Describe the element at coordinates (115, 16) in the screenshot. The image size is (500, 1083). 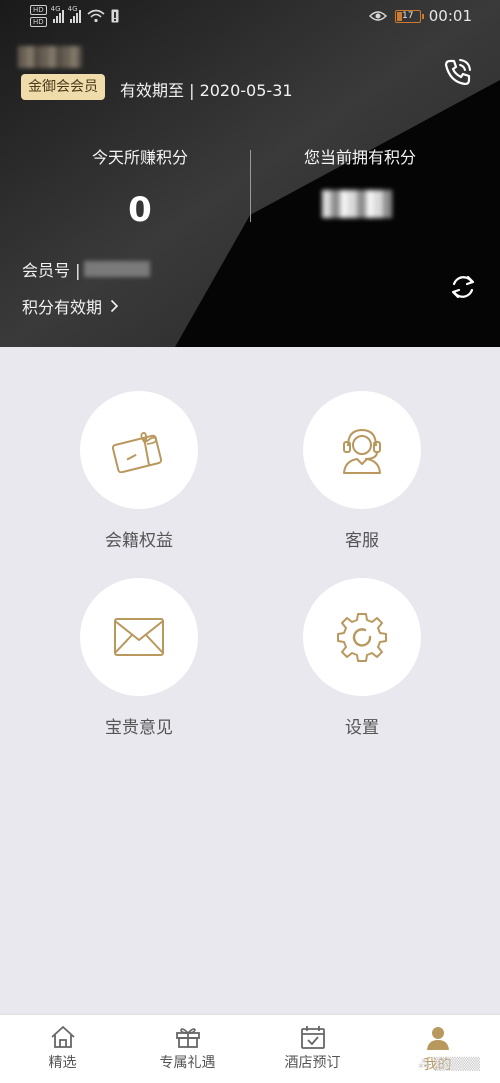
I see `alert-icon` at that location.